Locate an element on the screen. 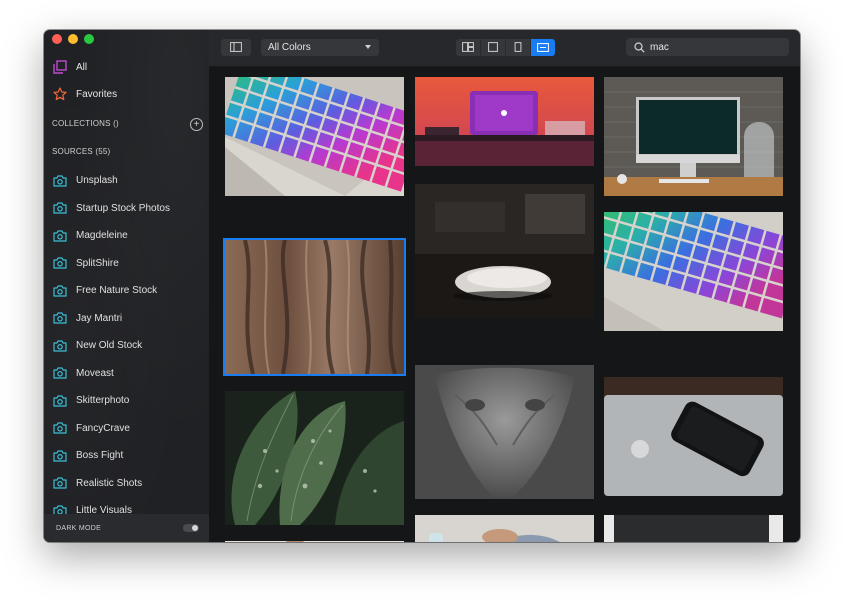  source-label: Little Visuals is located at coordinates (104, 509).